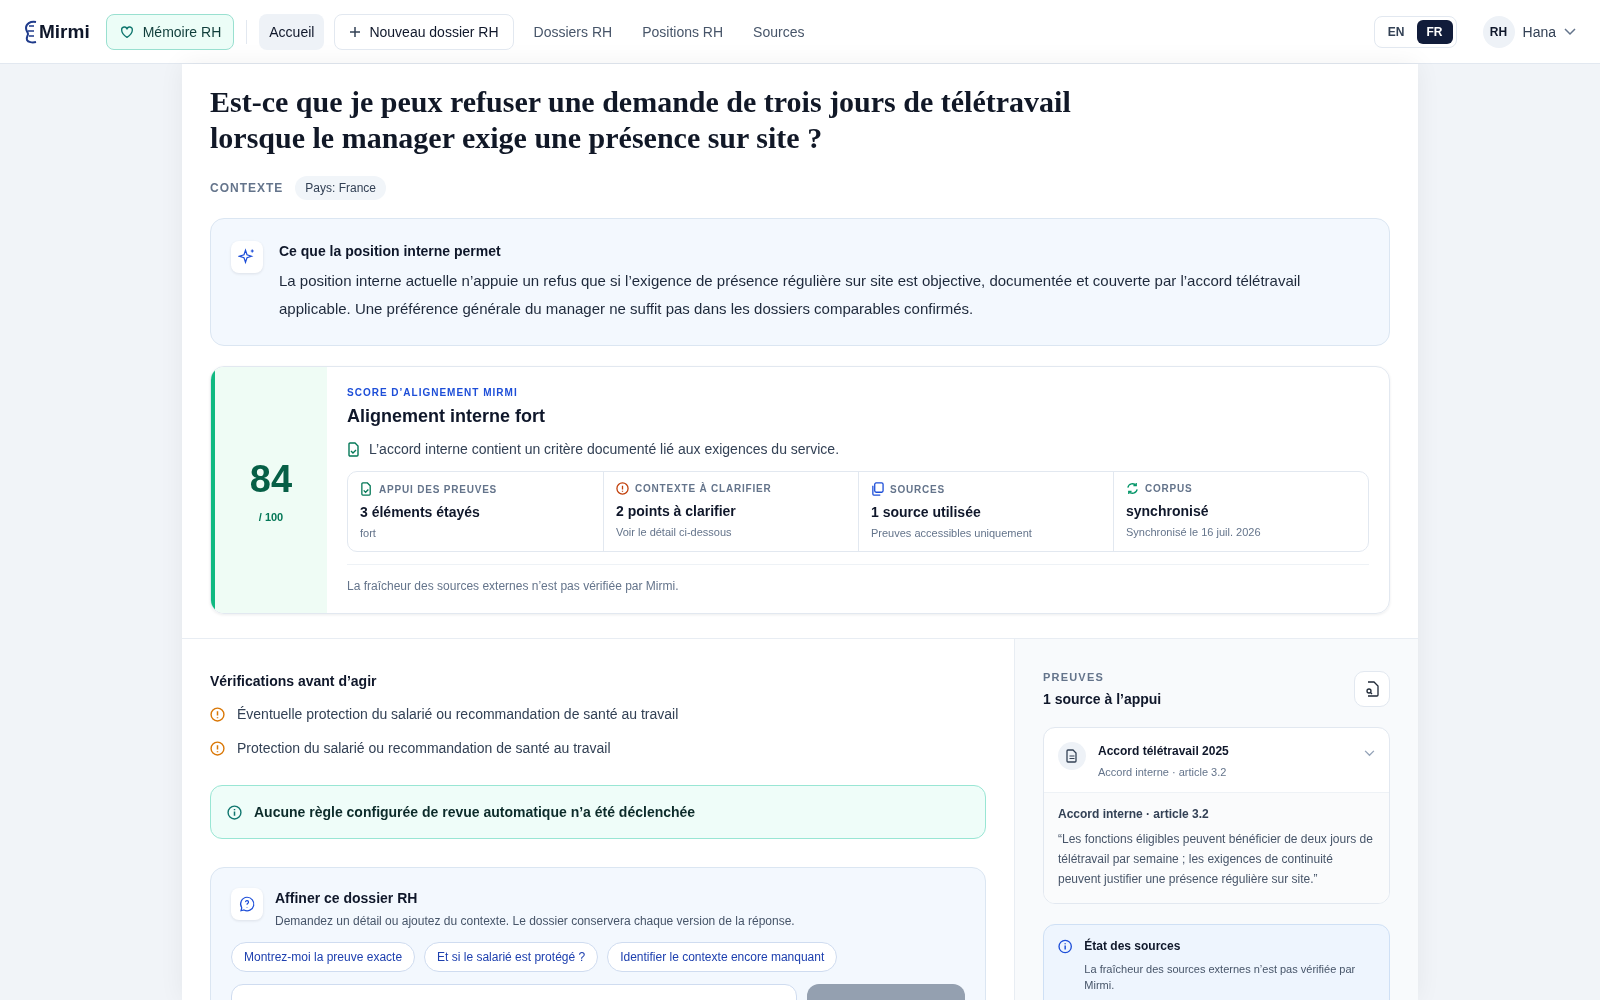  Describe the element at coordinates (458, 714) in the screenshot. I see `check-item: Éventuelle protection du salarié ou recommandation de santé au travail` at that location.